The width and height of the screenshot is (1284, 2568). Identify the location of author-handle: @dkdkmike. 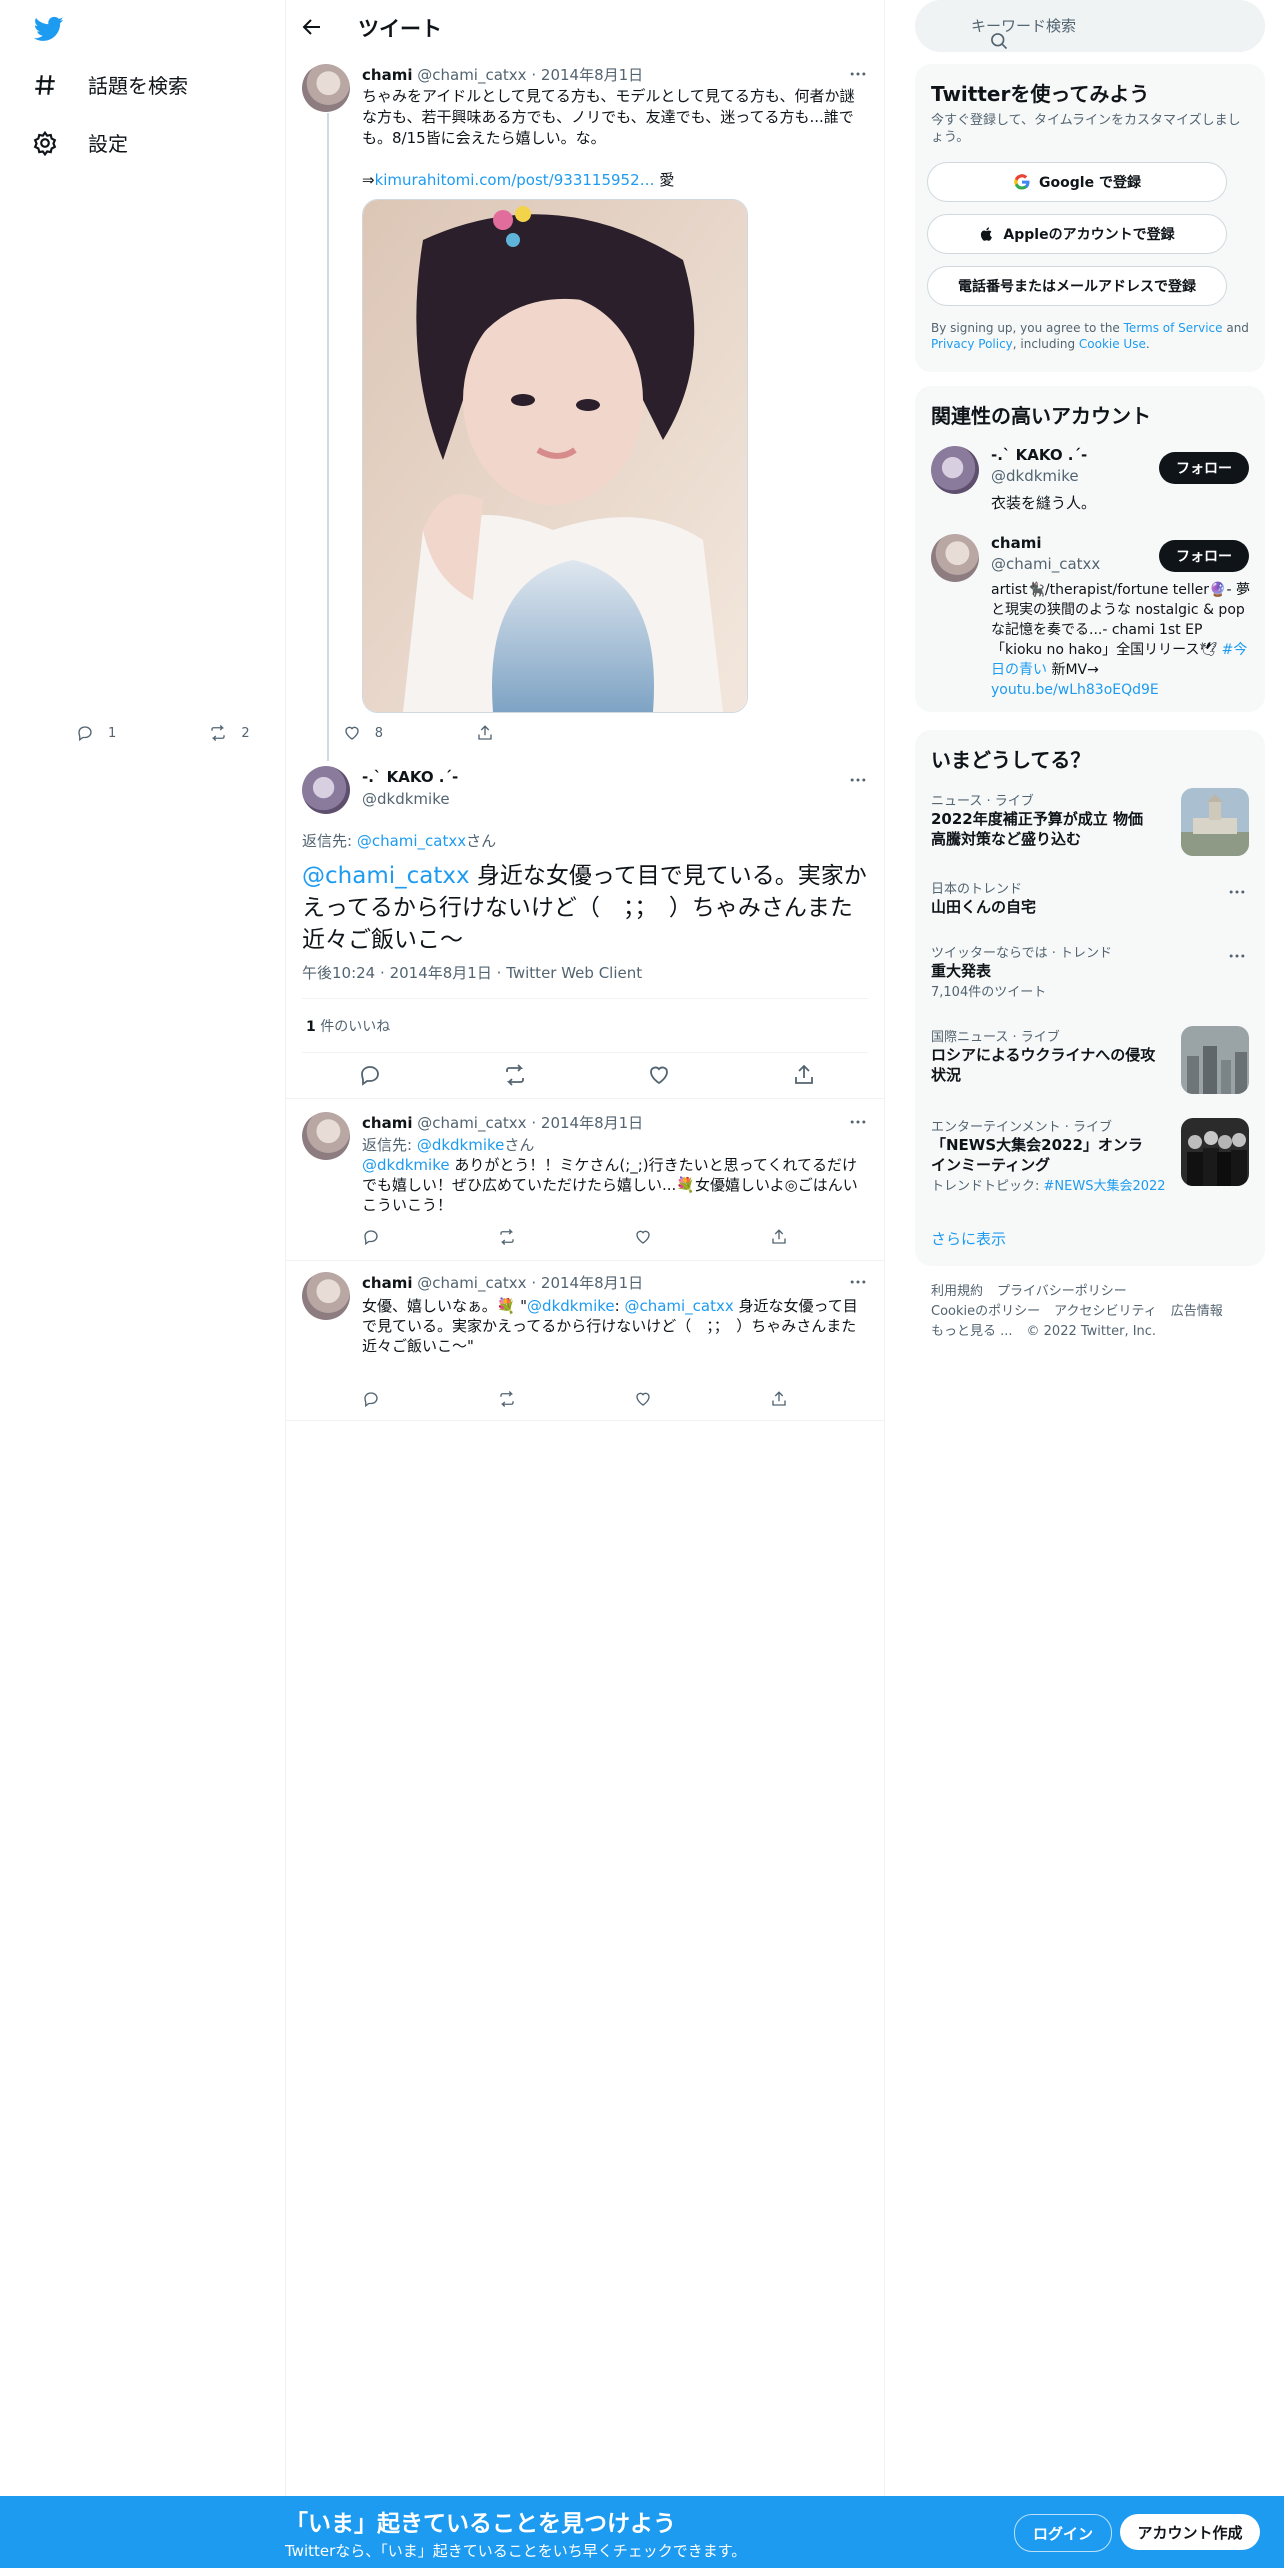
(406, 799).